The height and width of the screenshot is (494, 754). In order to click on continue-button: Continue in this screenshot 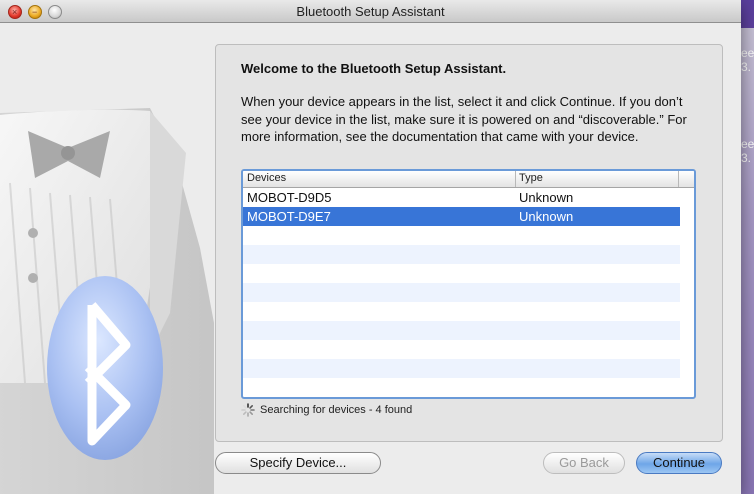, I will do `click(679, 463)`.